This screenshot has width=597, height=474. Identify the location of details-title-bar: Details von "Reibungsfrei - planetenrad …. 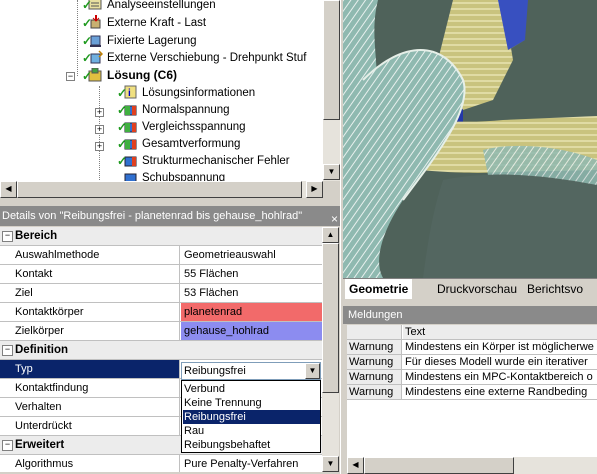
(170, 216).